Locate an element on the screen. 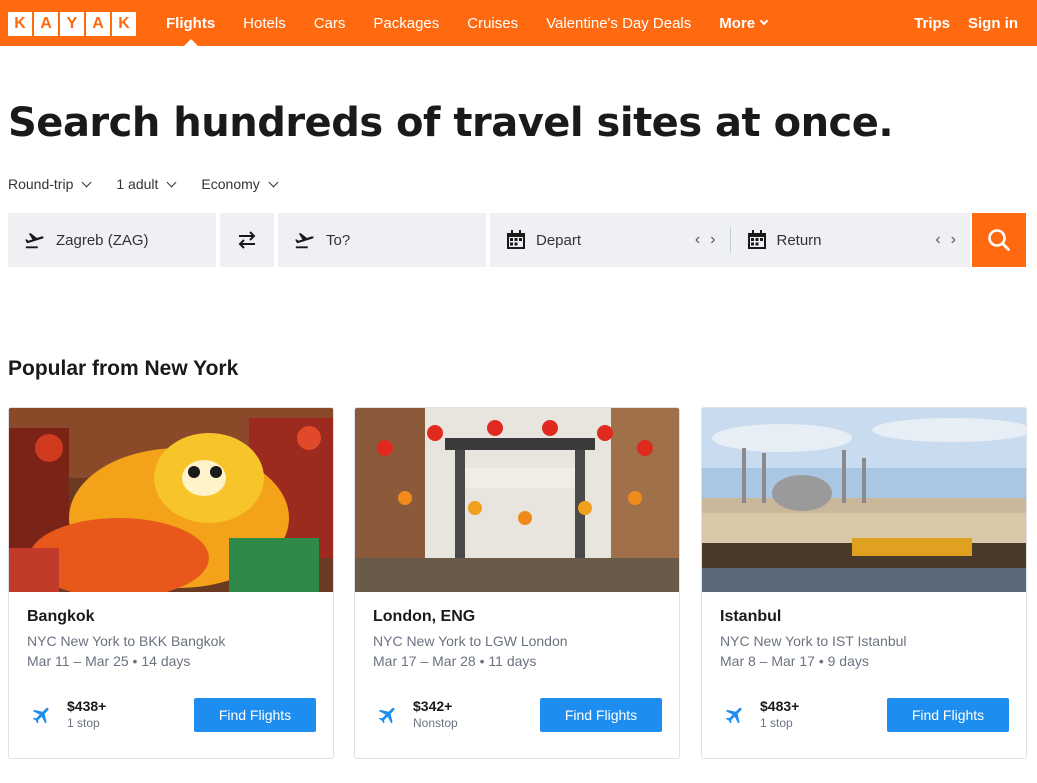  nav-more: More is located at coordinates (743, 23).